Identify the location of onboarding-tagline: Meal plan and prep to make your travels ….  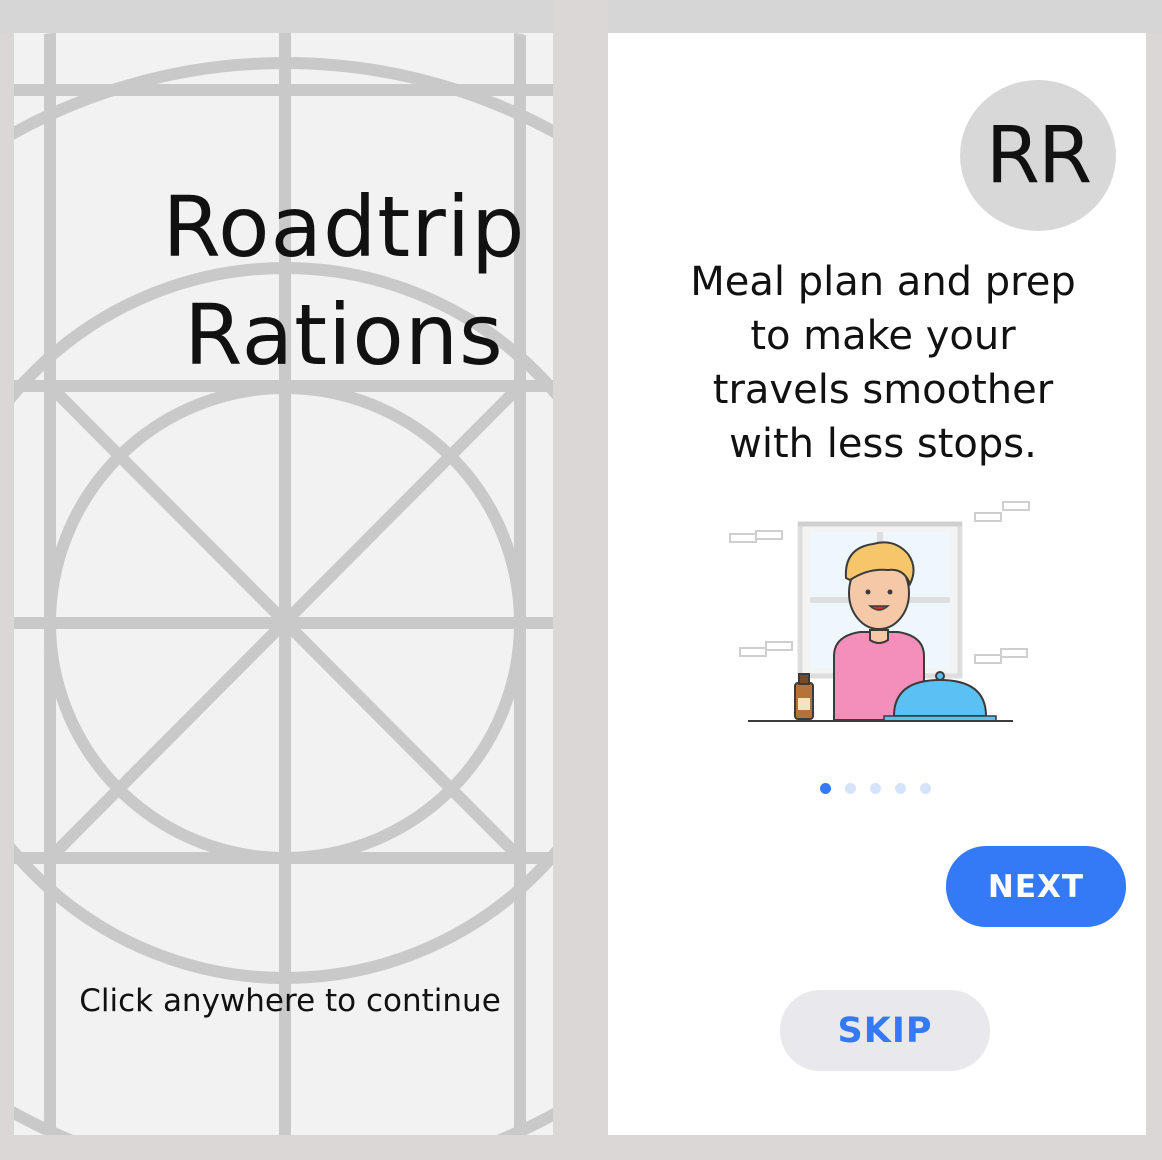
(883, 363).